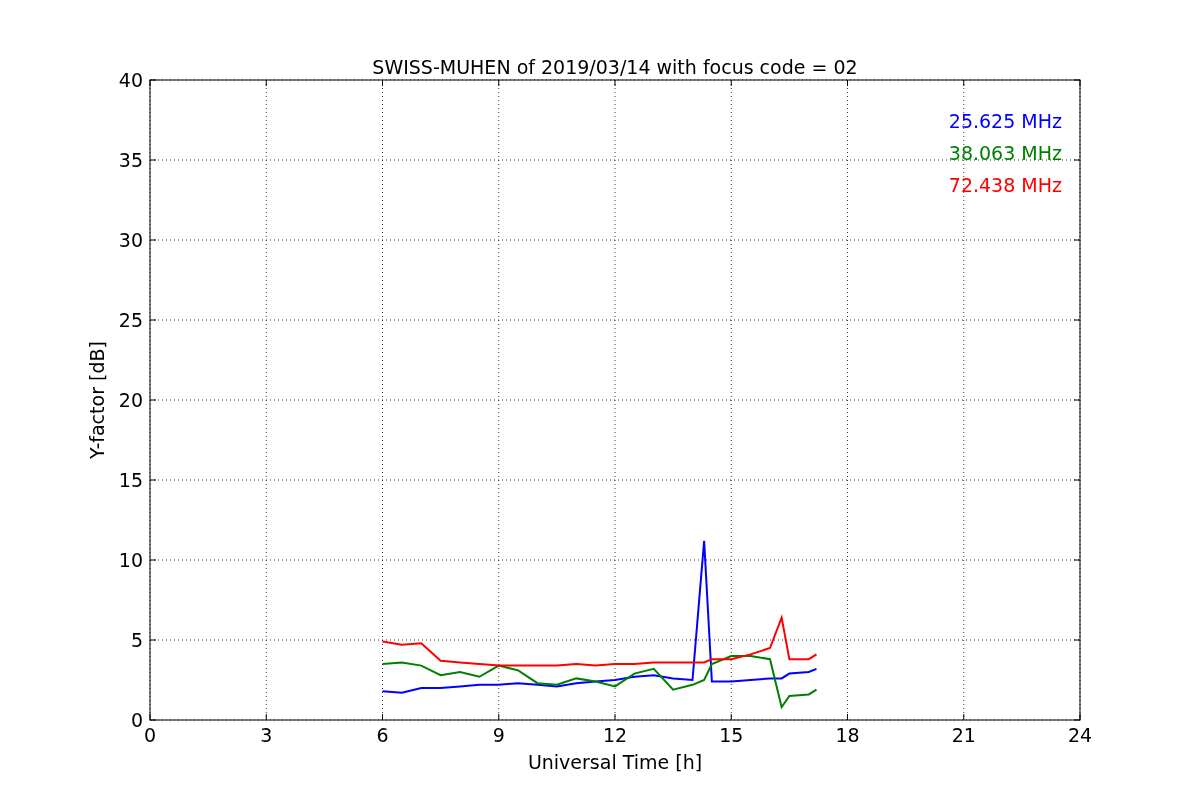  I want to click on x-tick-label: 3, so click(266, 735).